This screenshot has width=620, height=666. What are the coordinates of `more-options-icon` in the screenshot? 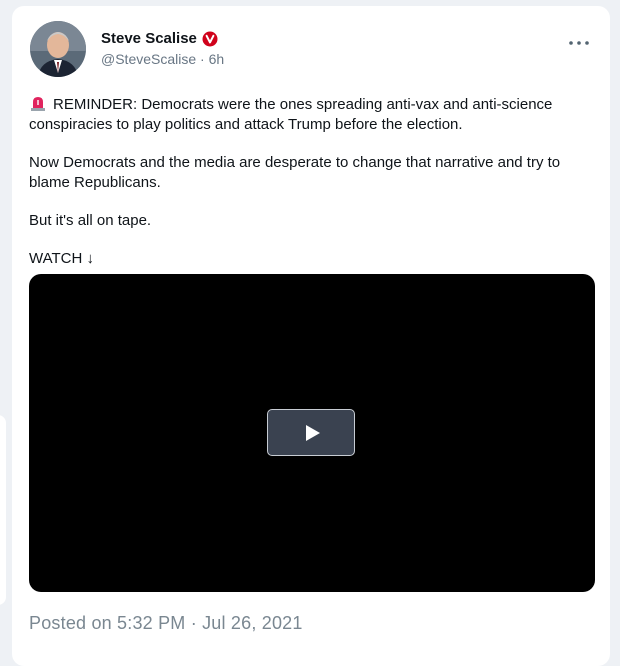 It's located at (579, 43).